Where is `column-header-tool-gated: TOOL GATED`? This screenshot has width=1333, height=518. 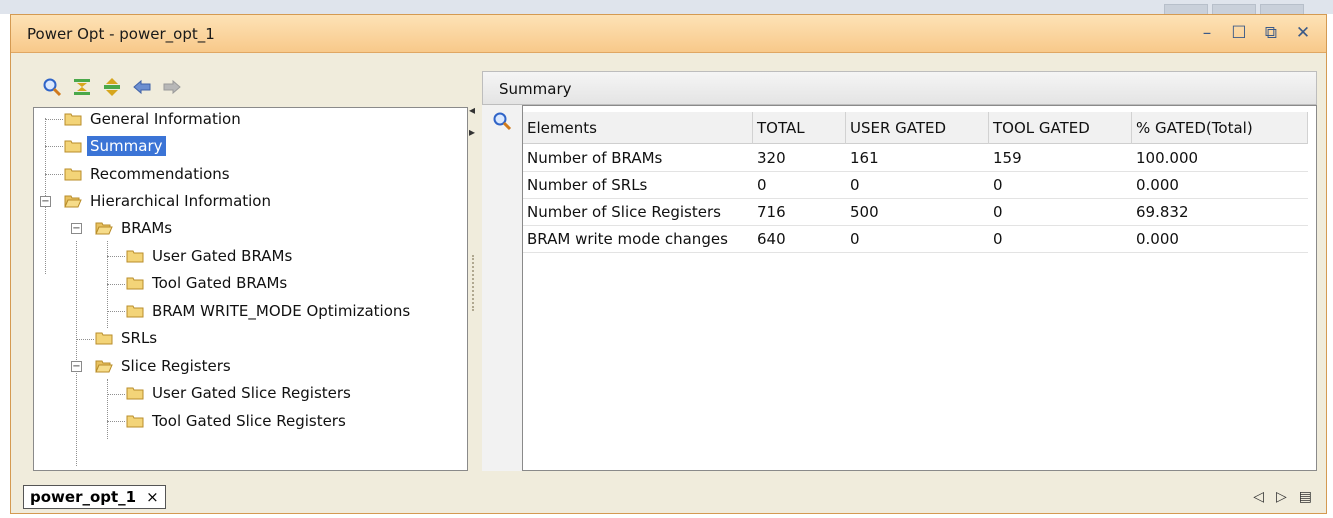 column-header-tool-gated: TOOL GATED is located at coordinates (1060, 128).